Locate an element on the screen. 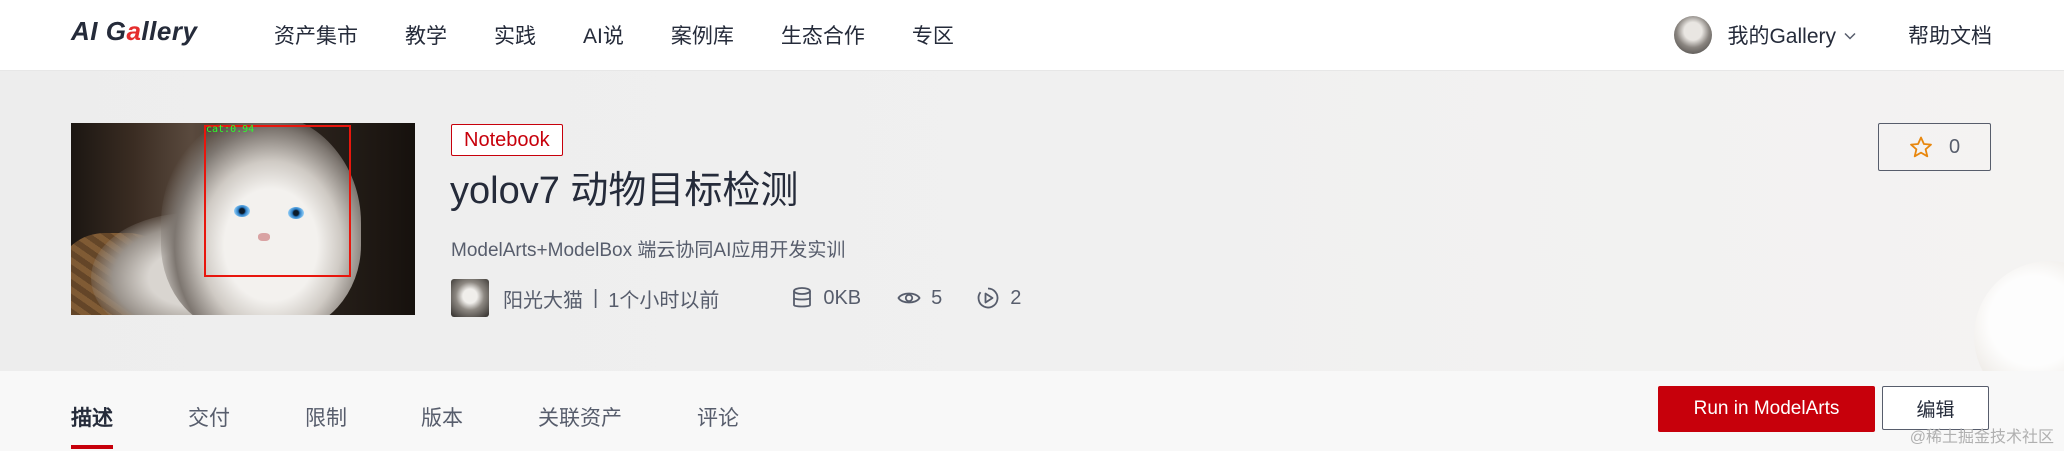 The image size is (2064, 451). asset-meta: 阳光大猫 | 1个小时以前 0KB 5 2 is located at coordinates (736, 298).